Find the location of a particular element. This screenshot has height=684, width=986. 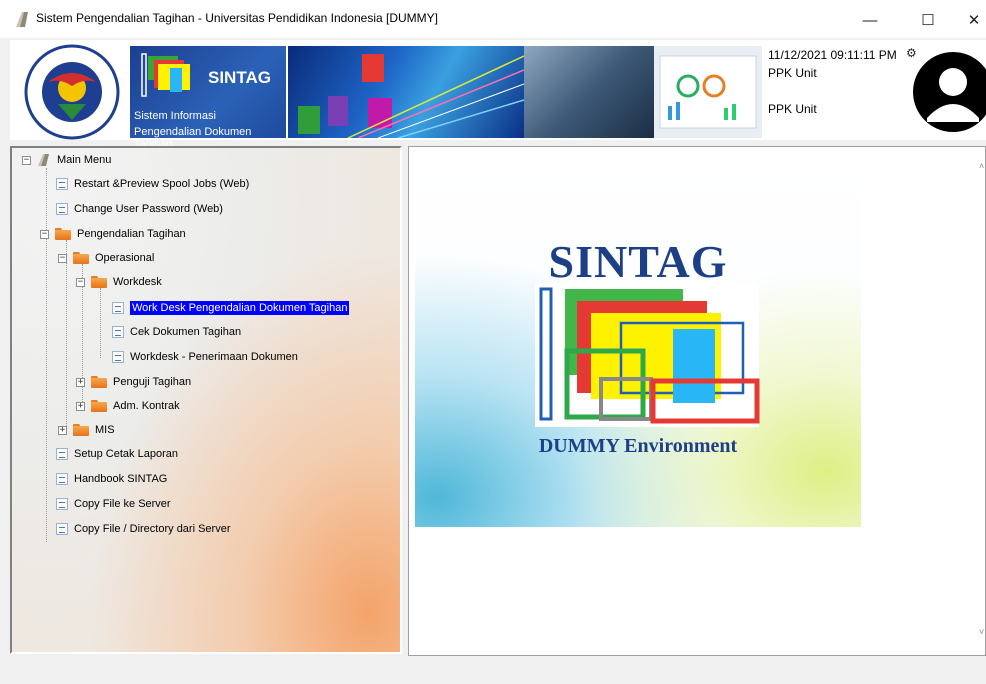

tree-item-change-password: Change User Password (Web) is located at coordinates (139, 209).